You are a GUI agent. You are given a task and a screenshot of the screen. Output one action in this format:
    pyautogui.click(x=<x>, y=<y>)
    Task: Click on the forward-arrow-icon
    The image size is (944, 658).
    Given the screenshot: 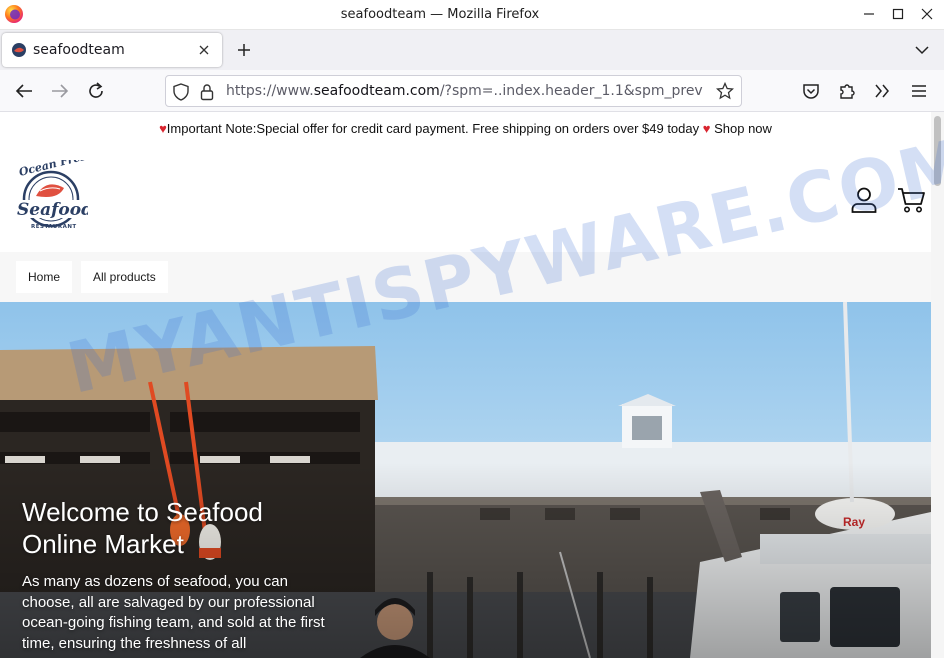 What is the action you would take?
    pyautogui.click(x=60, y=91)
    